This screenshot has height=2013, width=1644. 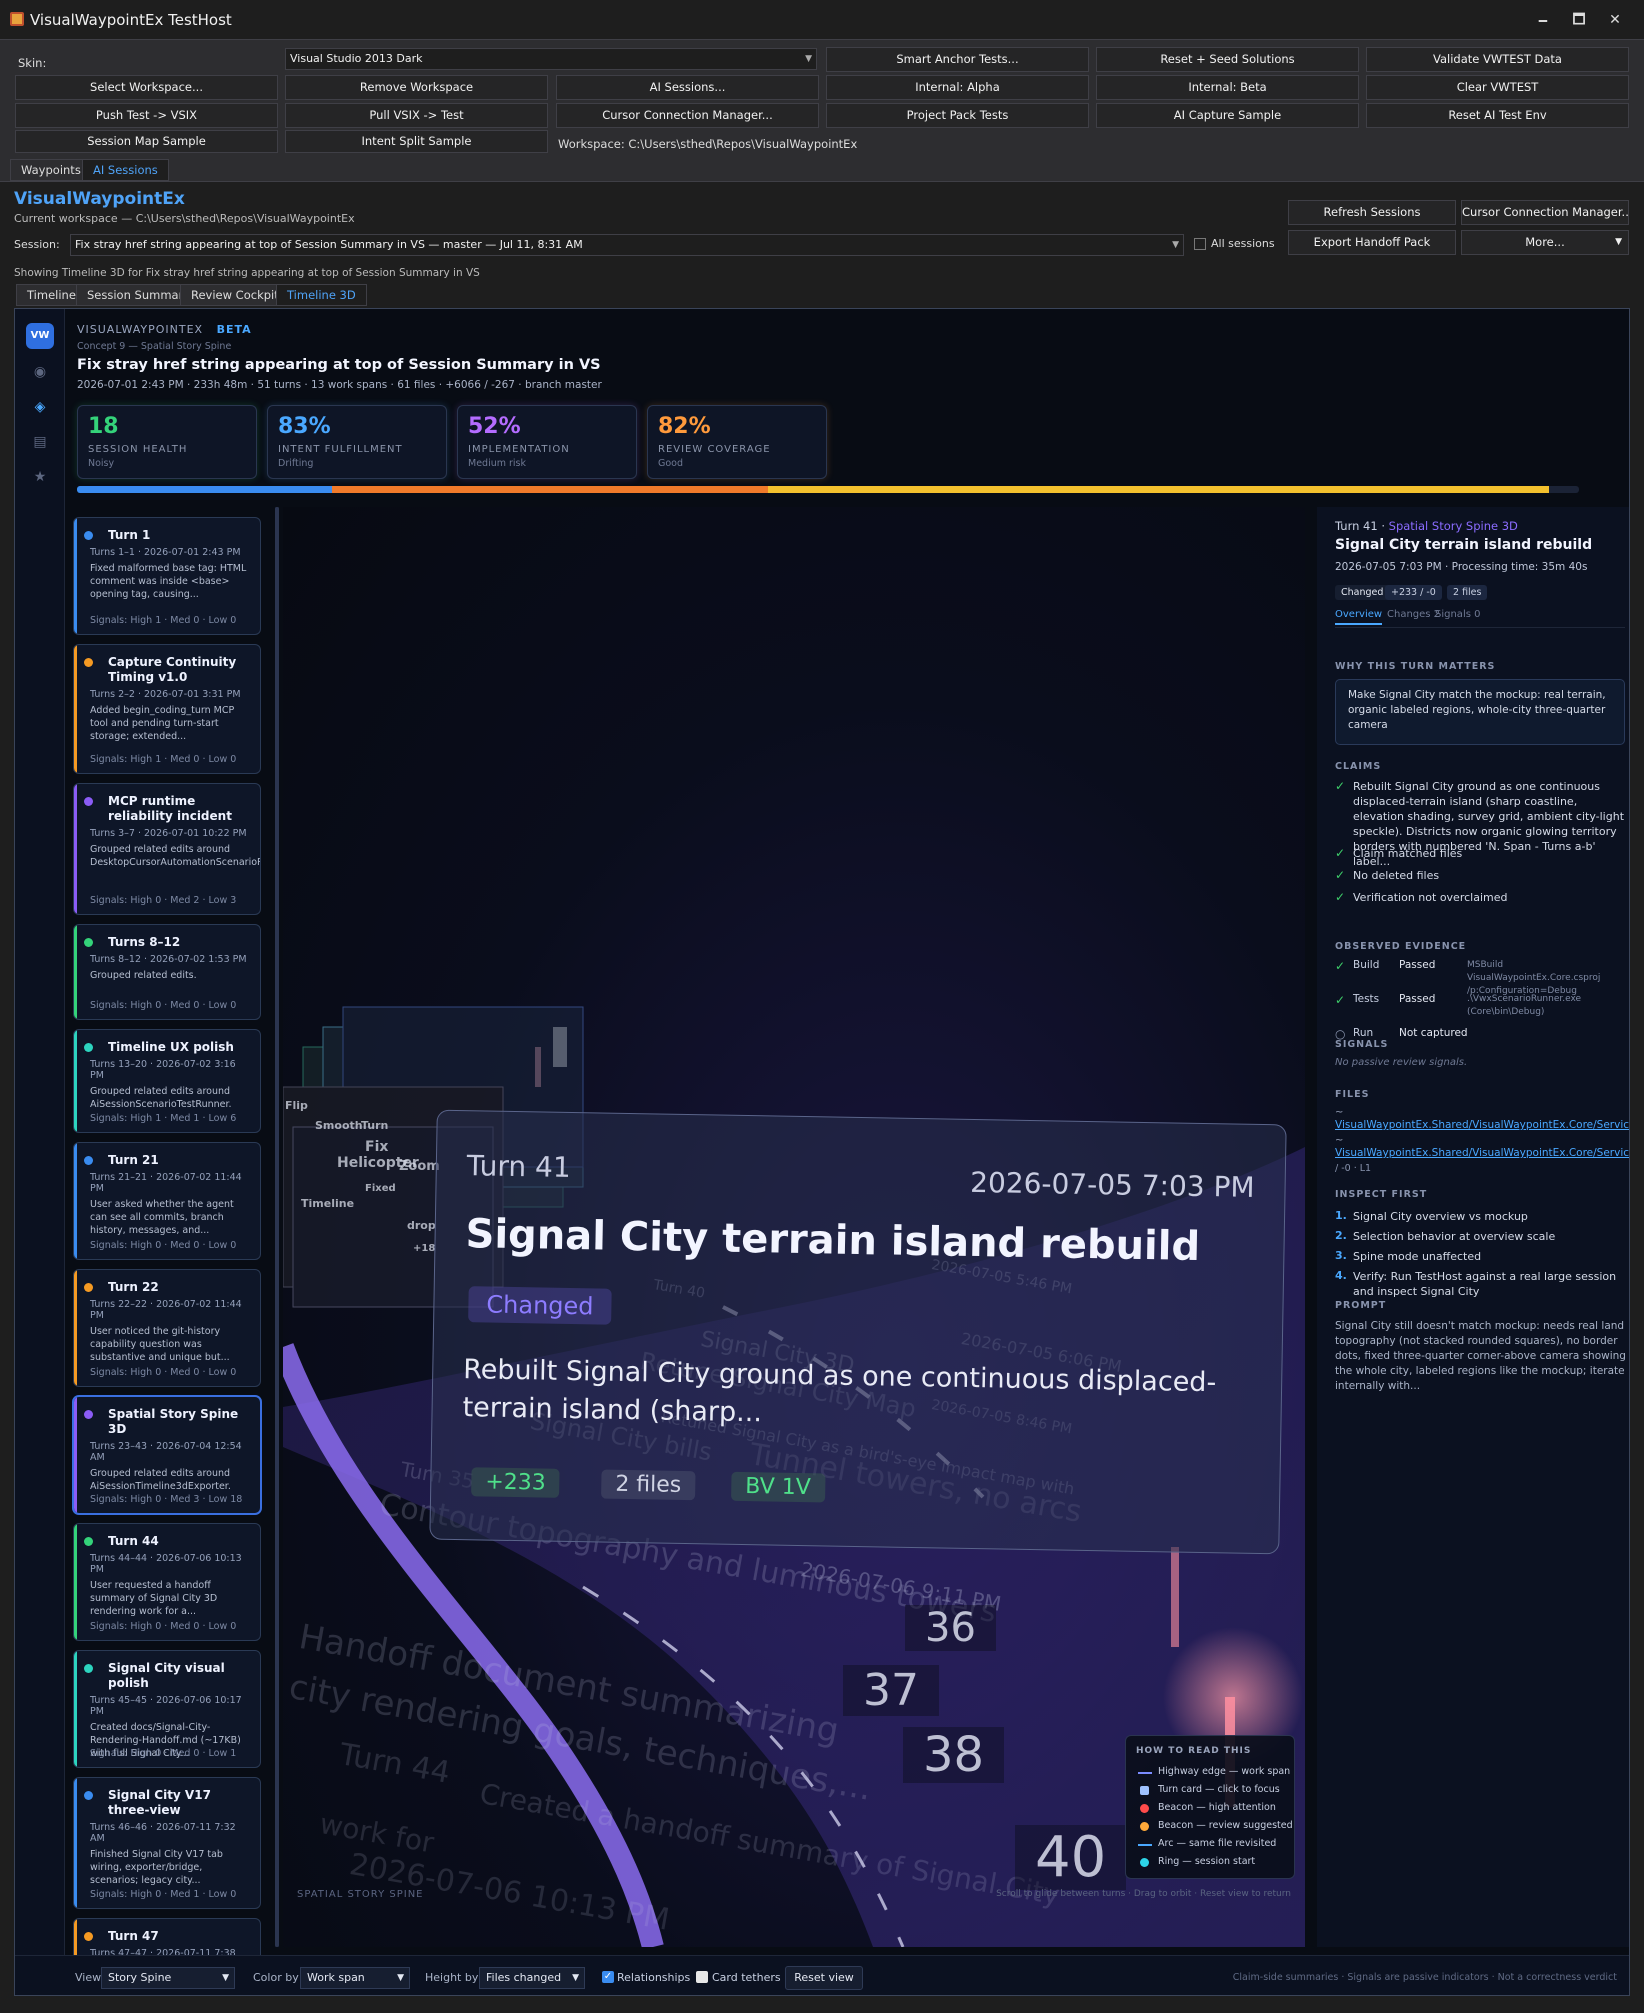 I want to click on color-by-select: Work span ▼, so click(x=355, y=1978).